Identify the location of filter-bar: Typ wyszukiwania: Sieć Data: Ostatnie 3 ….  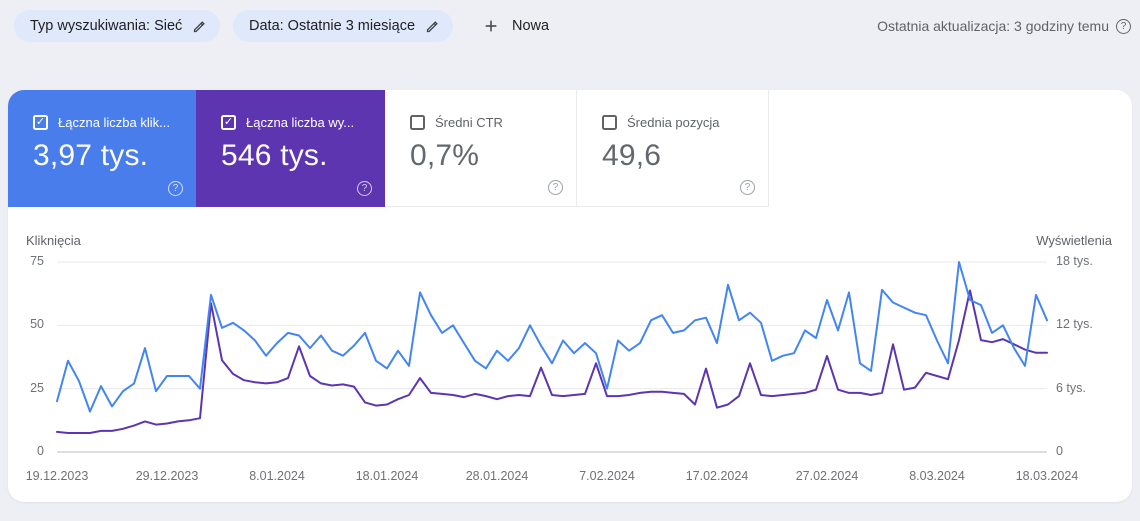
(570, 28).